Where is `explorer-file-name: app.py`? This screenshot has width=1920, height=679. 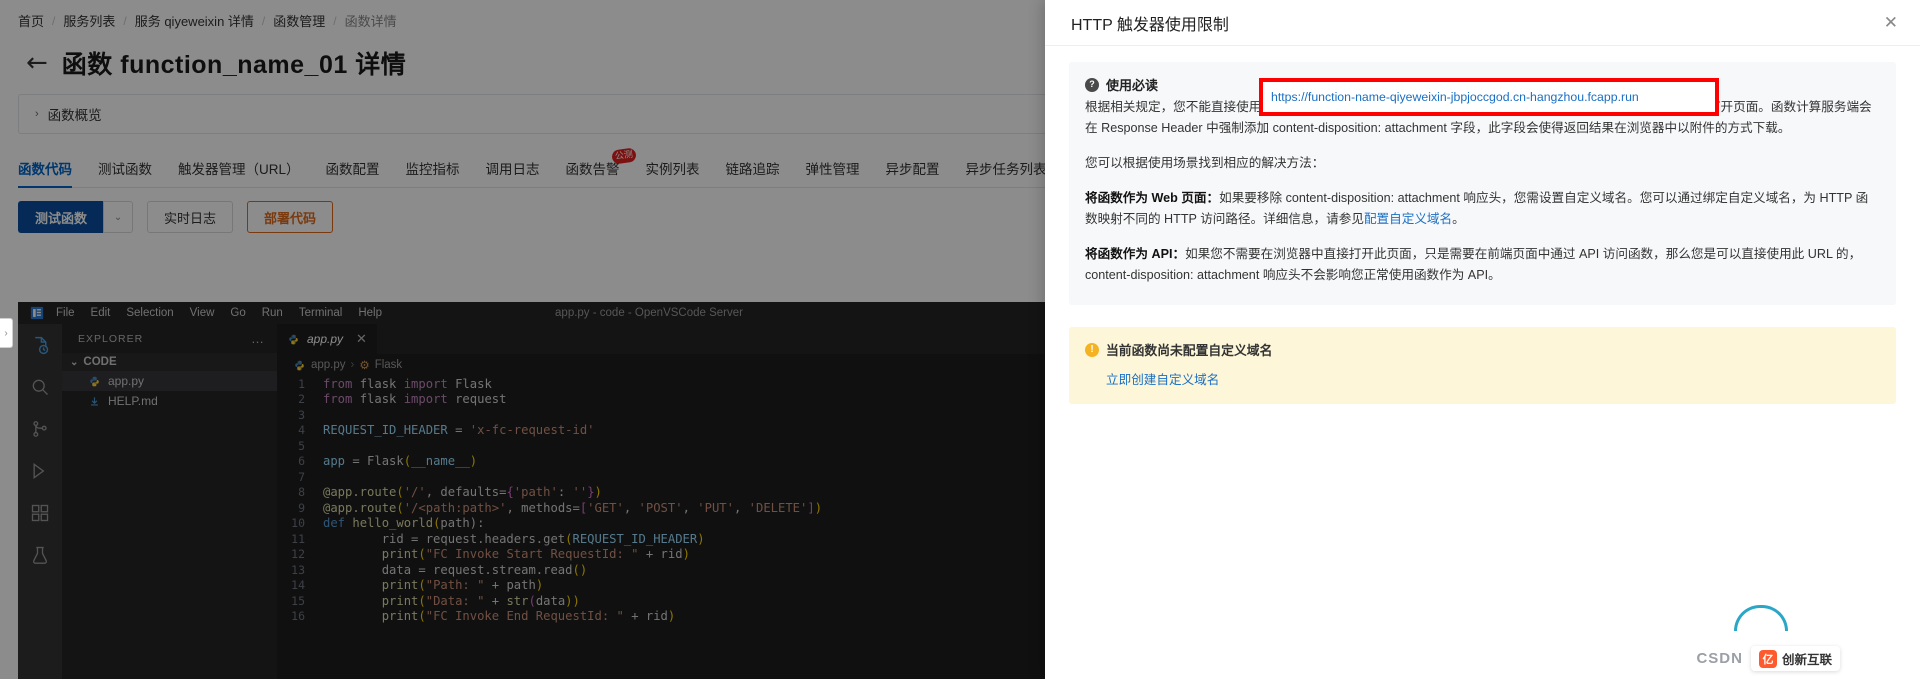
explorer-file-name: app.py is located at coordinates (126, 381).